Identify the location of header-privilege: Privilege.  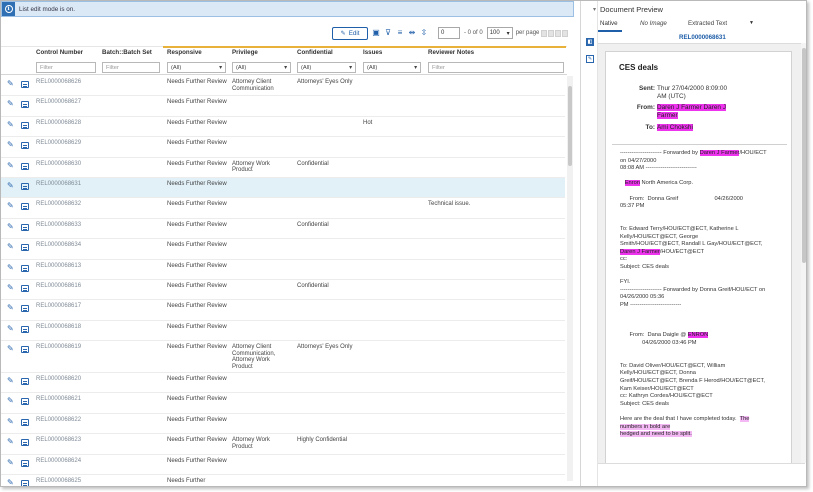
(245, 52).